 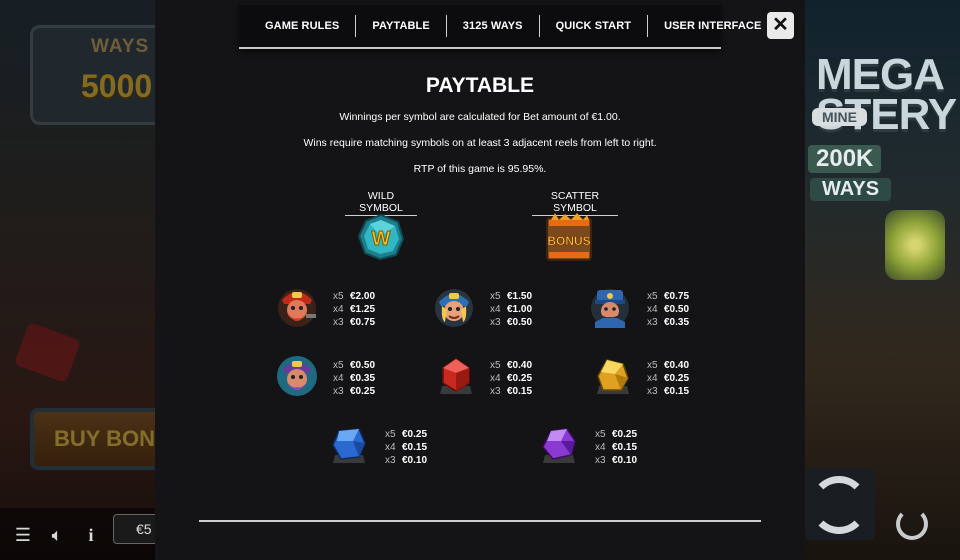 I want to click on blonde-miner-pays: x5 €1.50 x4 €1.00 x3 €0.50, so click(x=511, y=309).